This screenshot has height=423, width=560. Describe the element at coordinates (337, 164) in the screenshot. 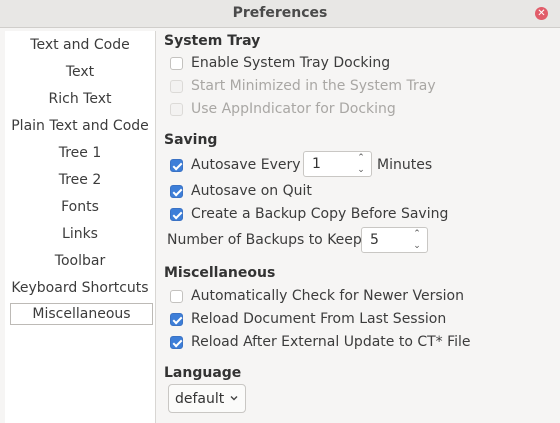

I see `autosave-interval-spinner: 1 ⌃ ⌄` at that location.